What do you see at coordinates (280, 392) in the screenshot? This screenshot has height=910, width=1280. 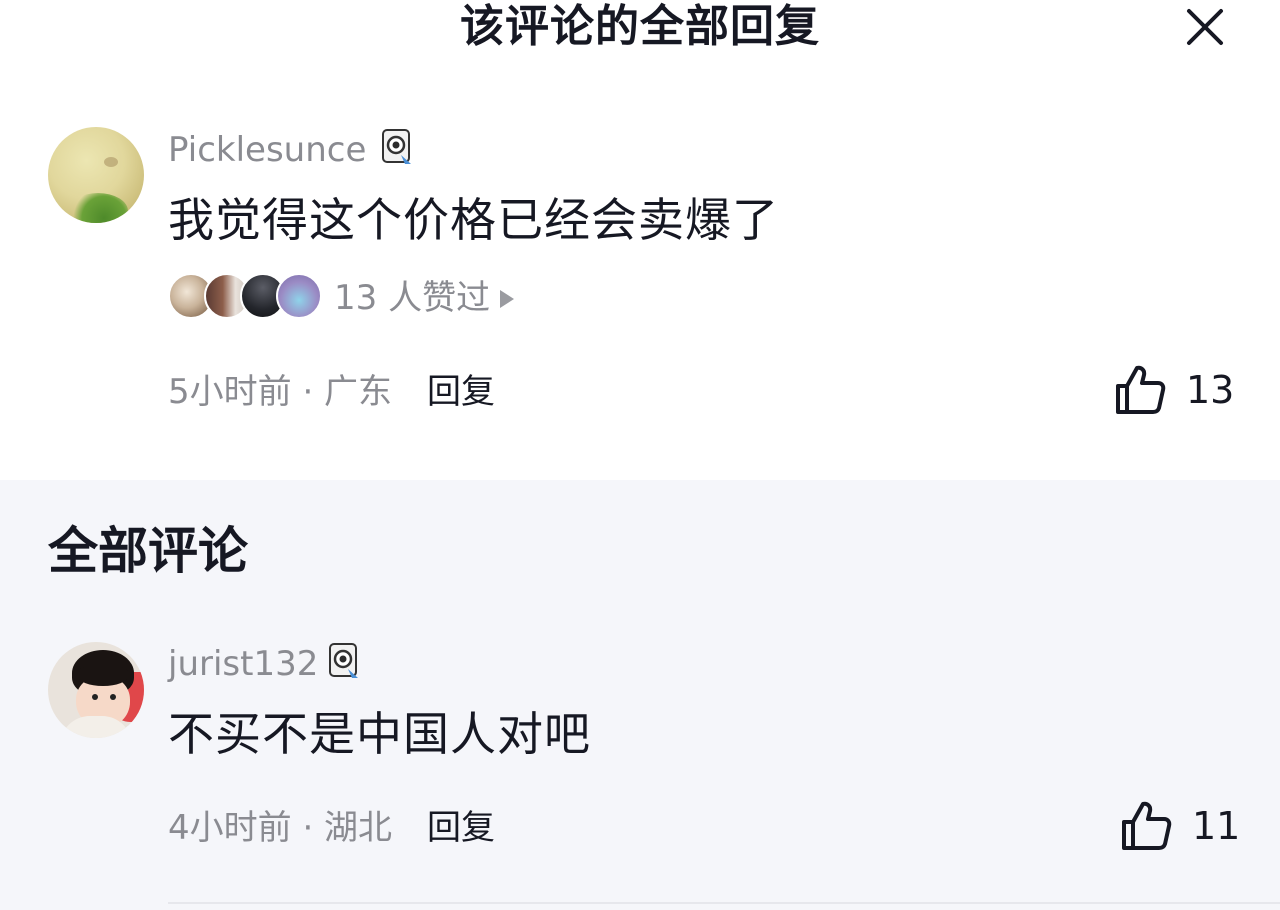 I see `time-location: 5小时前 · 广东` at bounding box center [280, 392].